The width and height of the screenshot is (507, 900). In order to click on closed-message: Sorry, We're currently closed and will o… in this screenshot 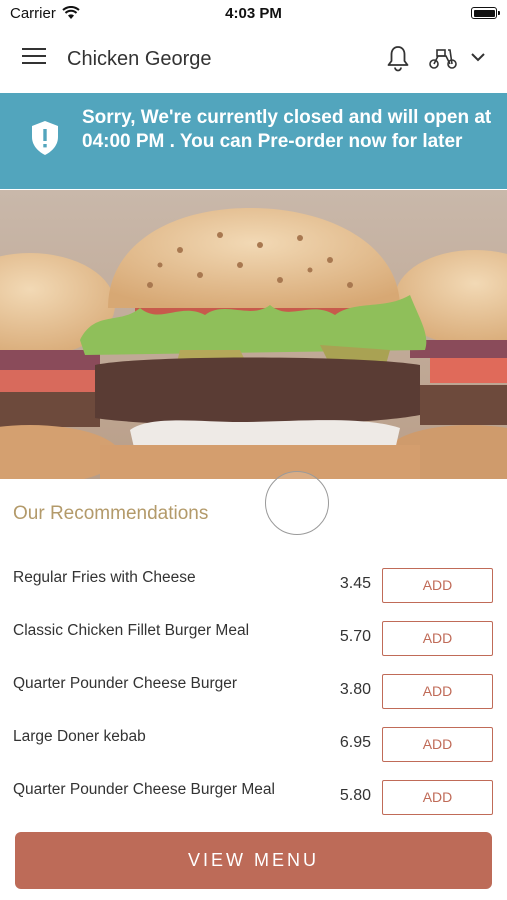, I will do `click(287, 129)`.